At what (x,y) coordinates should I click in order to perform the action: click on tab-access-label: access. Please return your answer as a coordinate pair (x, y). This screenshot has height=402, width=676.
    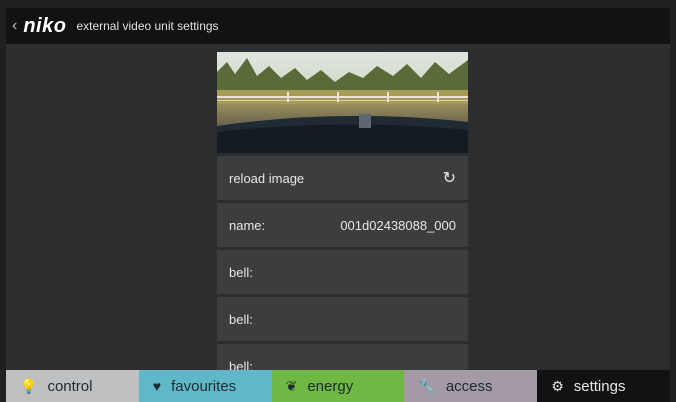
    Looking at the image, I should click on (469, 386).